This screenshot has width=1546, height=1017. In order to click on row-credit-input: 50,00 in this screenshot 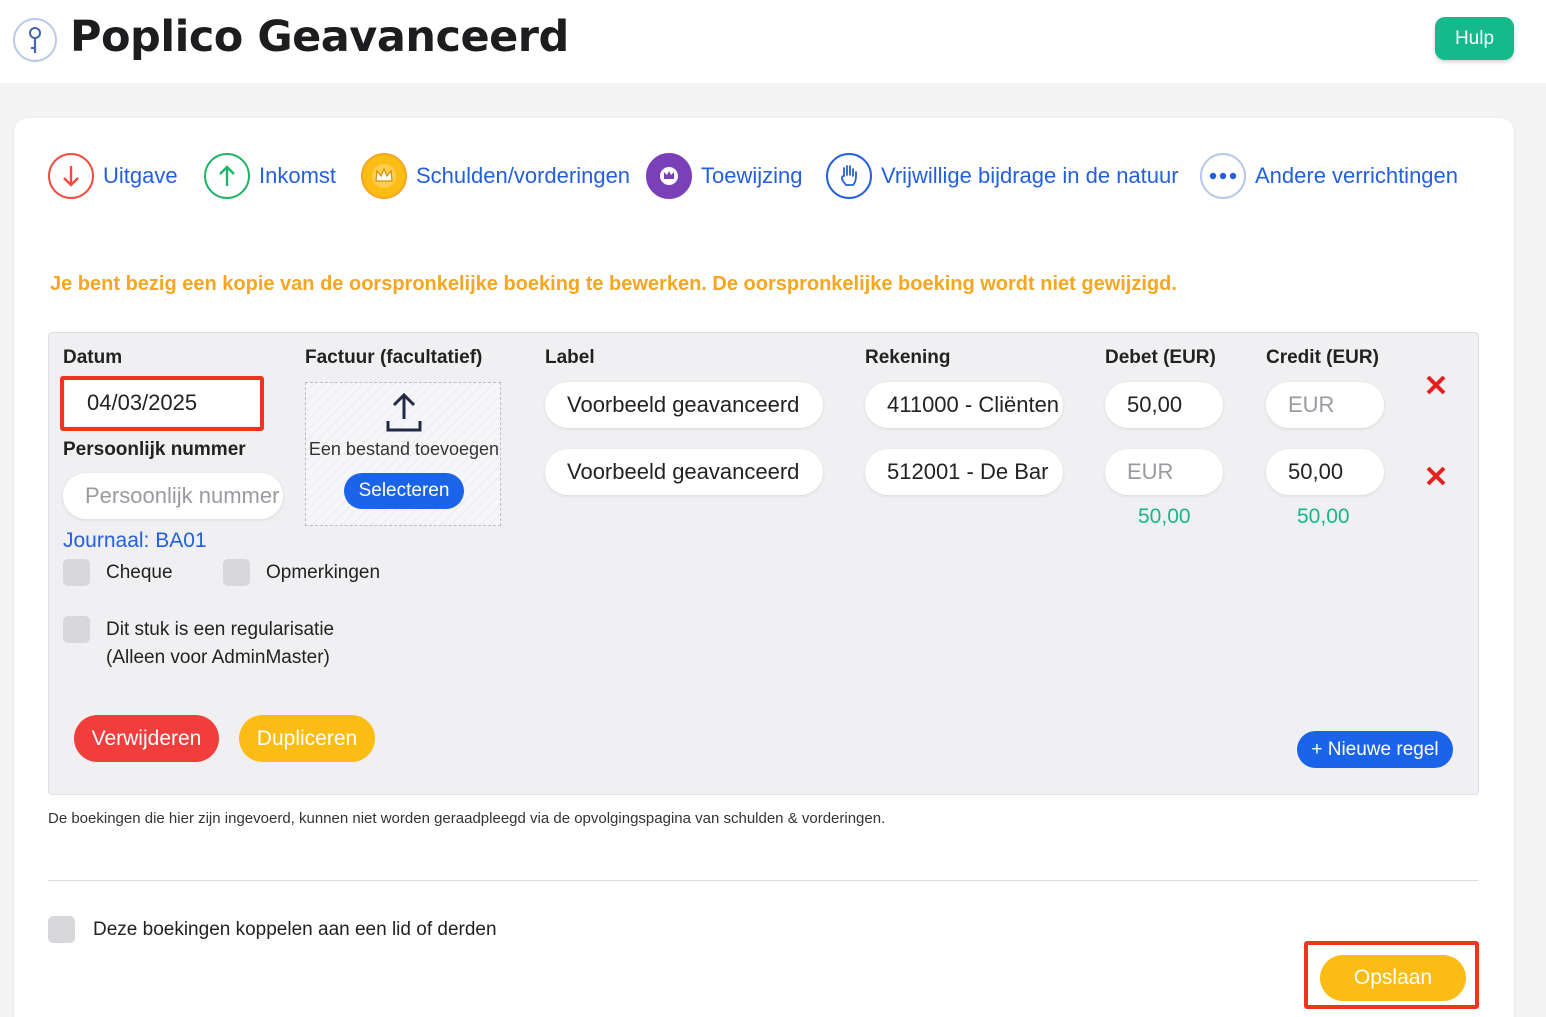, I will do `click(1325, 472)`.